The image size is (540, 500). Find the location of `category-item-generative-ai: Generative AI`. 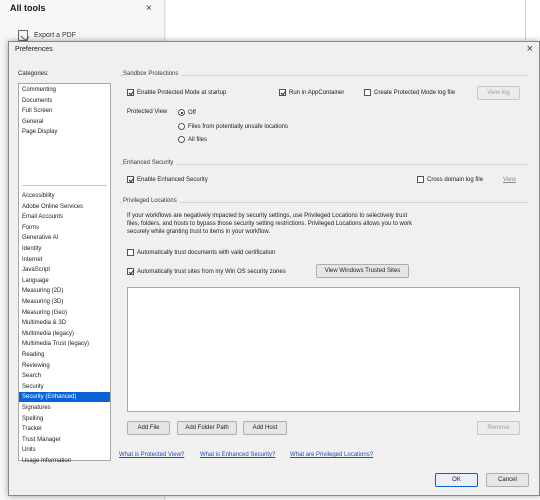

category-item-generative-ai: Generative AI is located at coordinates (64, 238).